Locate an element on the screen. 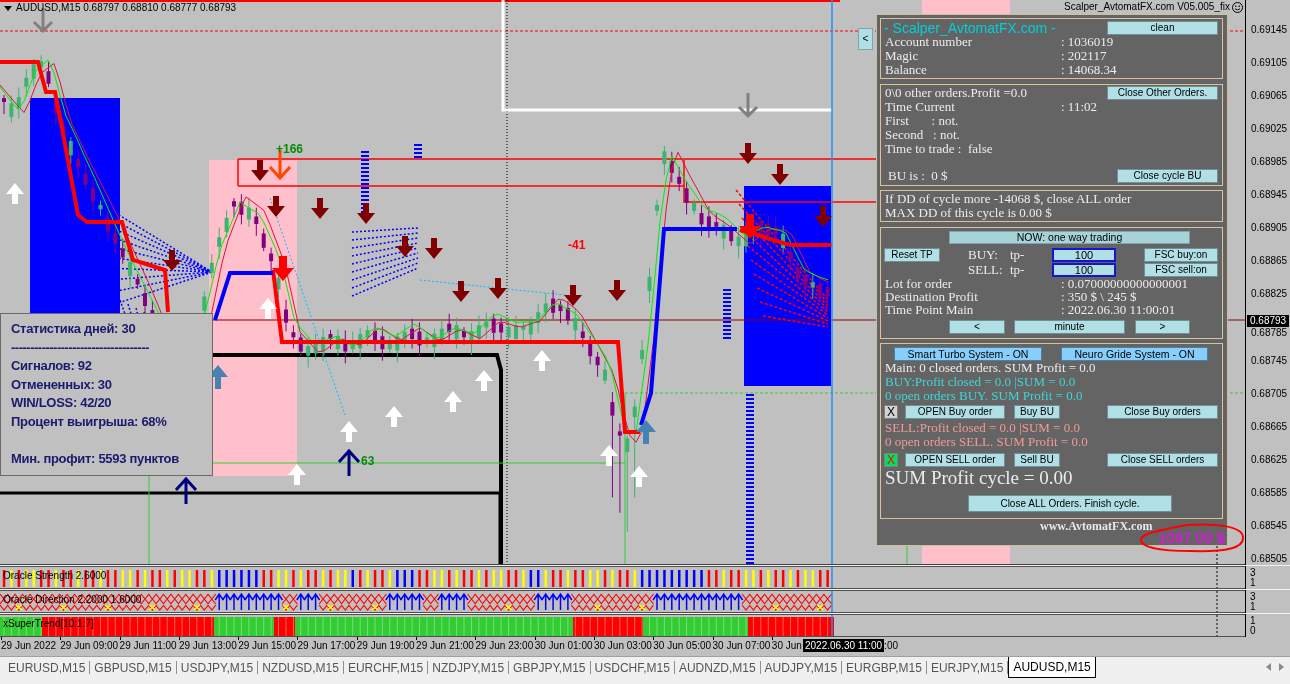 This screenshot has width=1290, height=684. price-label: 0.68585 is located at coordinates (1269, 493).